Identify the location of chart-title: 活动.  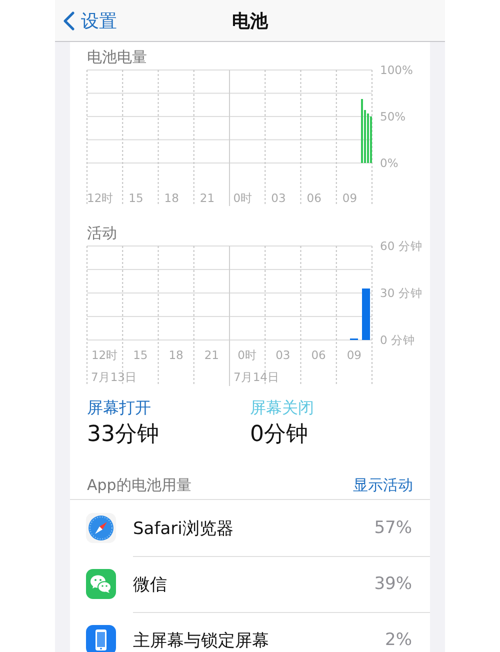
(102, 232).